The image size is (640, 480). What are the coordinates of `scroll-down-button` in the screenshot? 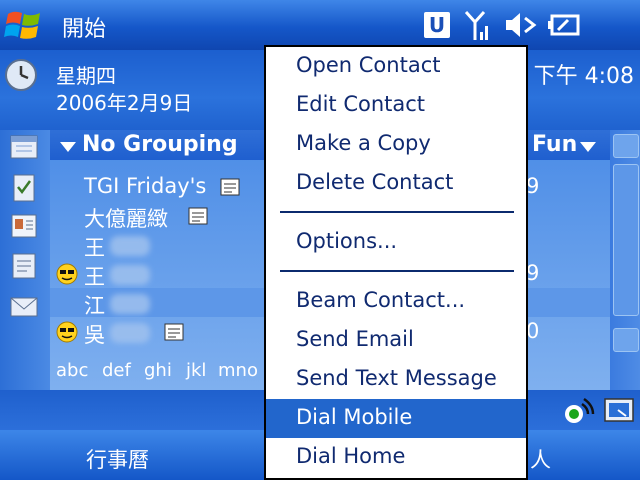 It's located at (626, 340).